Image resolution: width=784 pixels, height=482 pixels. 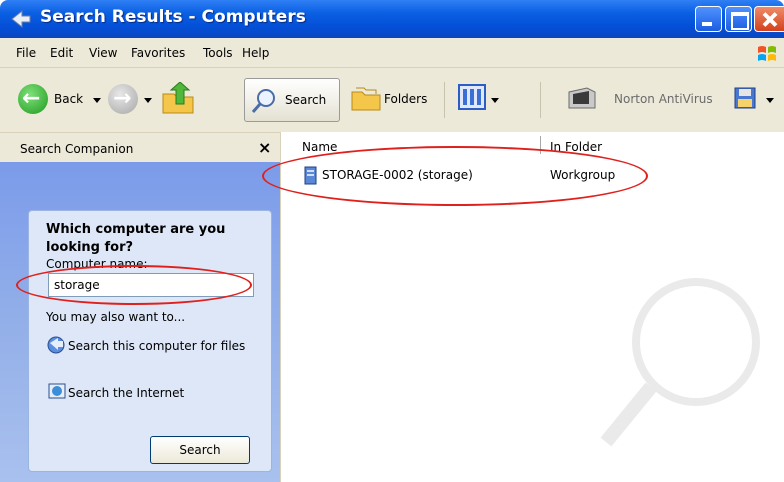 What do you see at coordinates (151, 285) in the screenshot?
I see `computer-name-input: storage` at bounding box center [151, 285].